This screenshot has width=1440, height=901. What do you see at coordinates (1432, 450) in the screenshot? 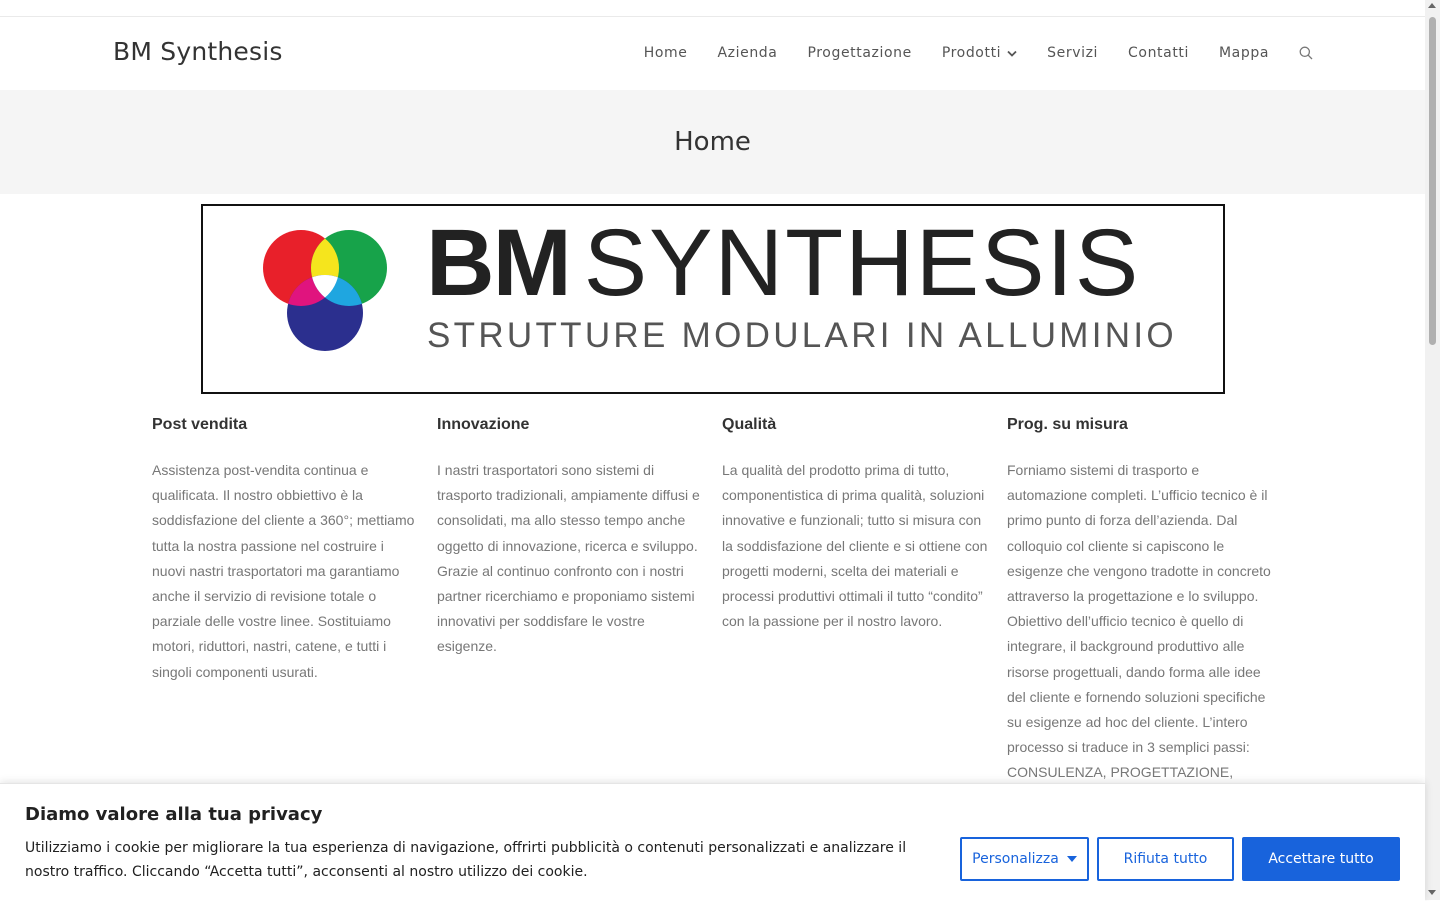
I see `page-scrollbar` at bounding box center [1432, 450].